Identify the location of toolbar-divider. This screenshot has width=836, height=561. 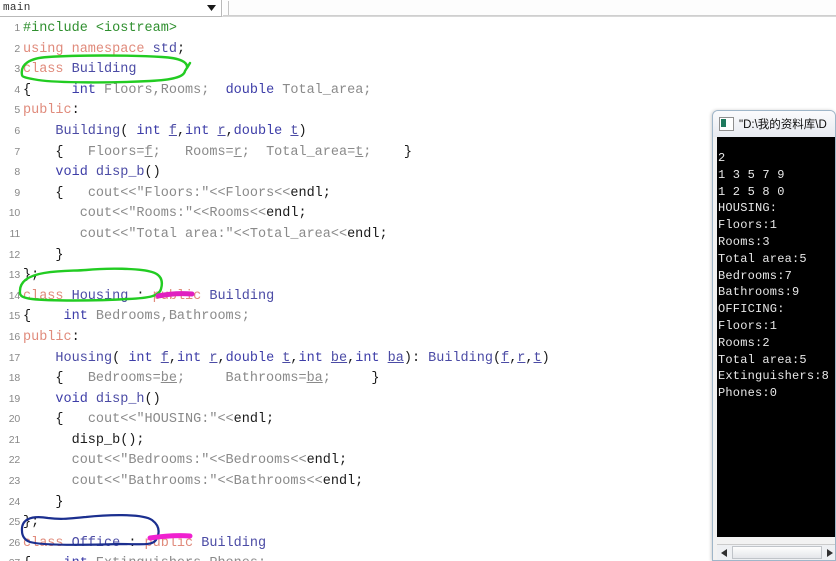
(228, 8).